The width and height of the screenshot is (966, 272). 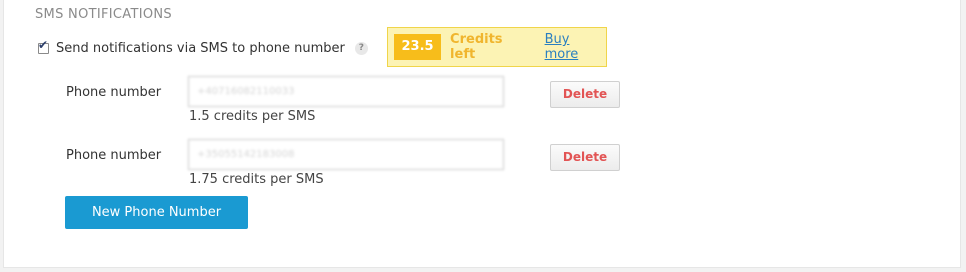 What do you see at coordinates (476, 47) in the screenshot?
I see `credits-left-label: Credits left` at bounding box center [476, 47].